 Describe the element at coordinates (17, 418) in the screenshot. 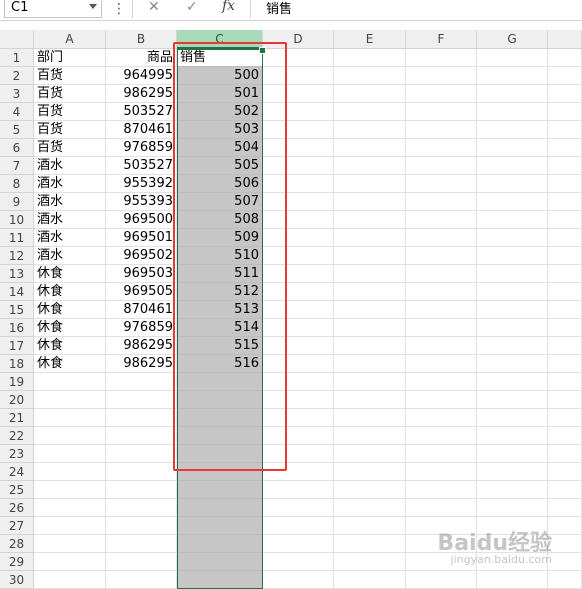

I see `row-header: 21` at that location.